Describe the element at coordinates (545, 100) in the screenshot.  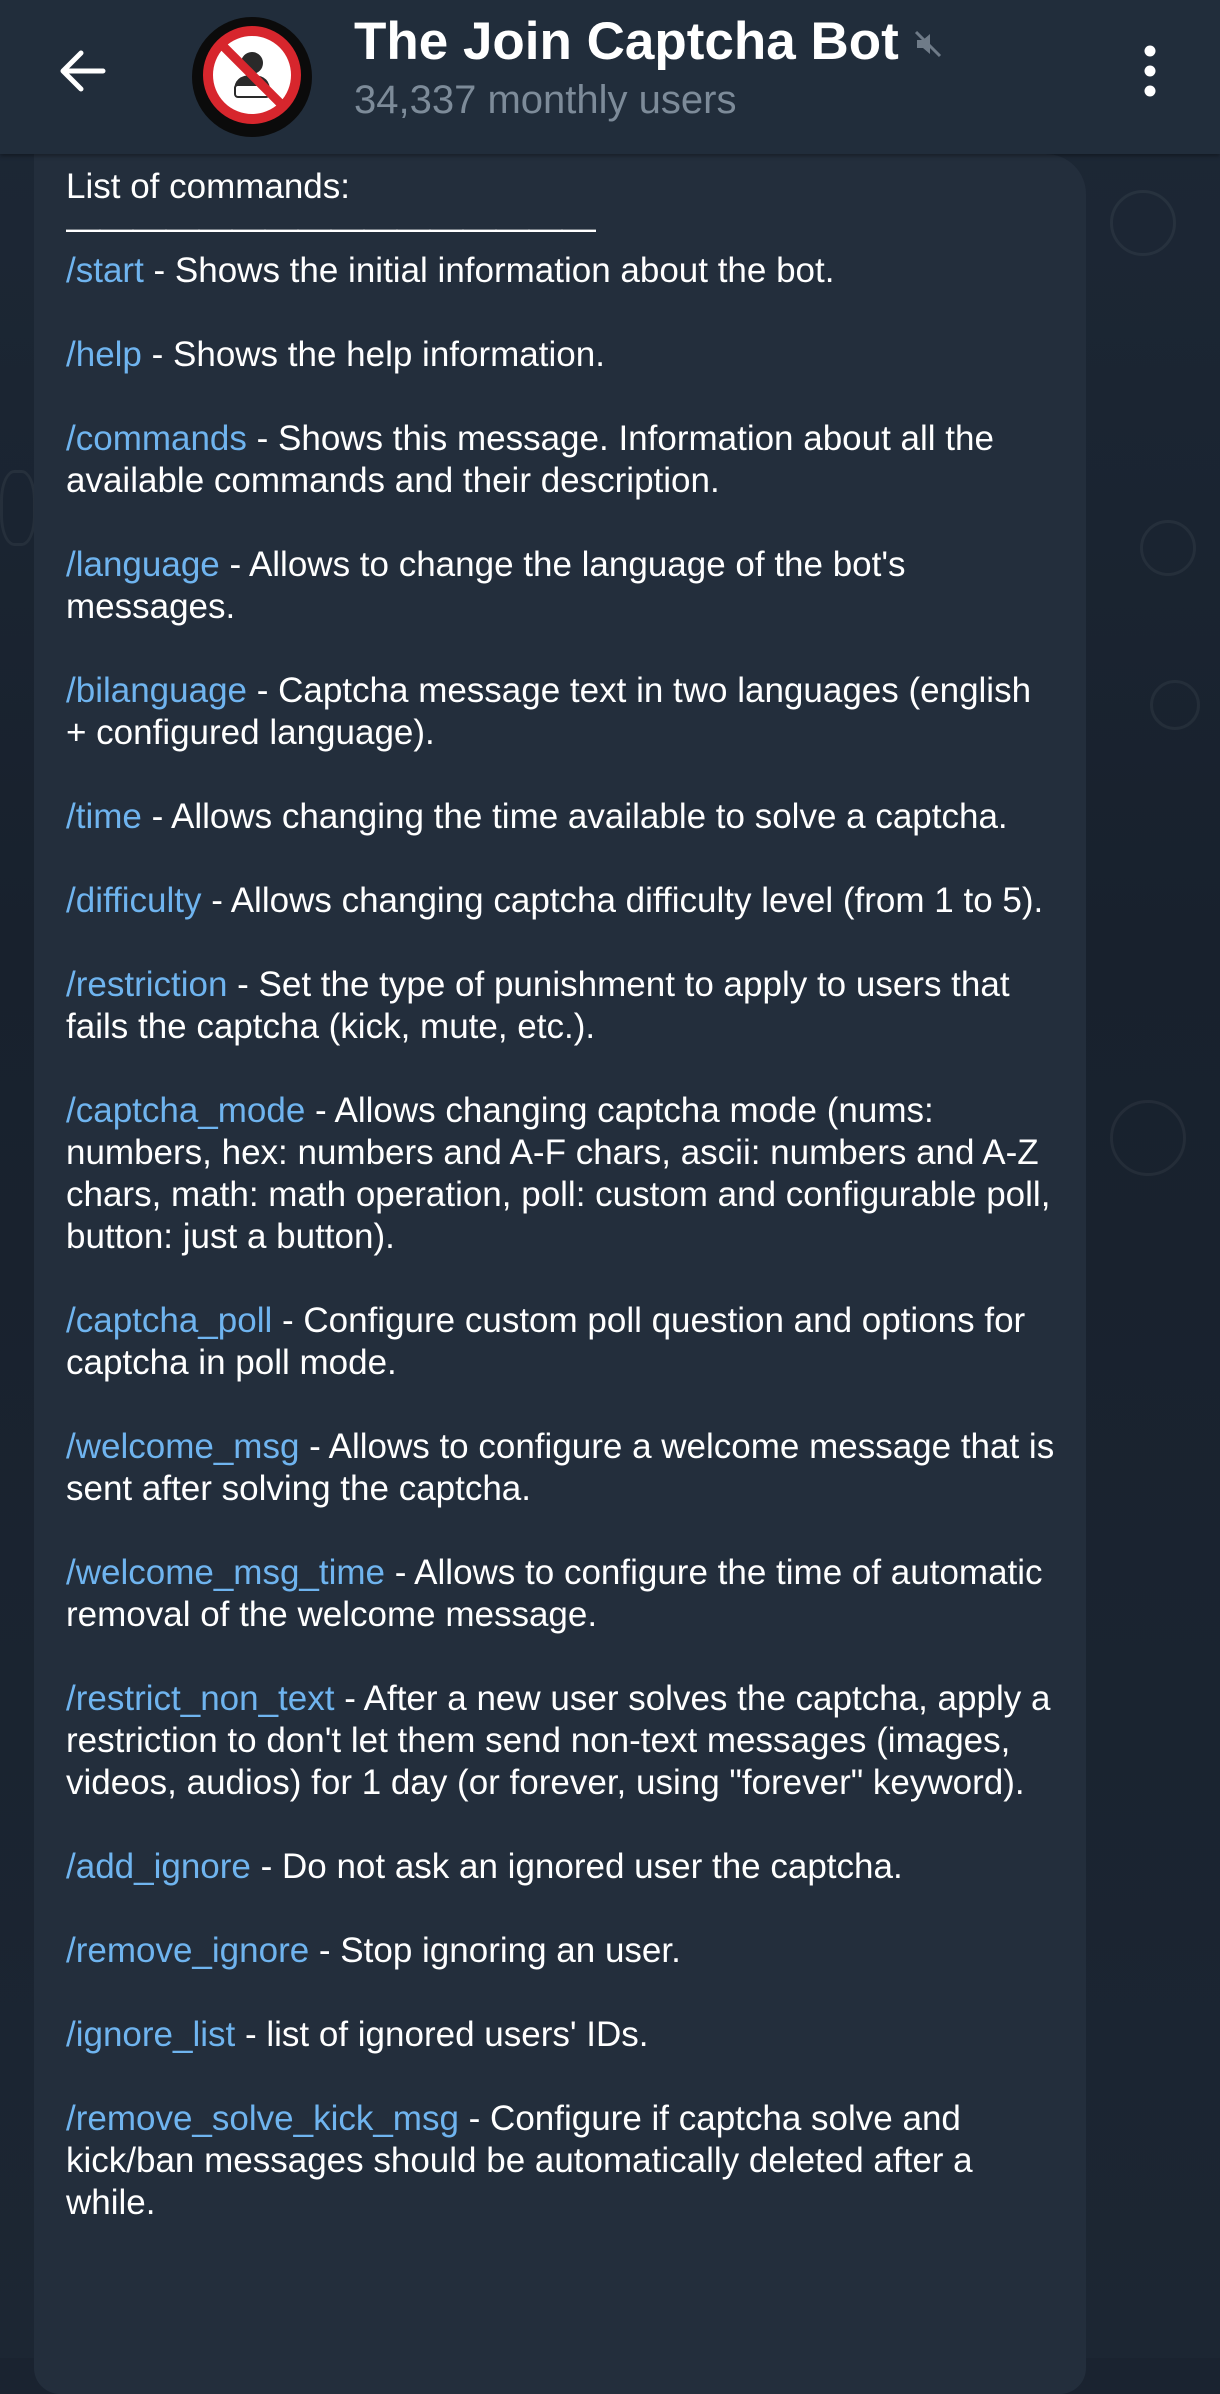
I see `chat-subtitle: 34,337 monthly users` at that location.